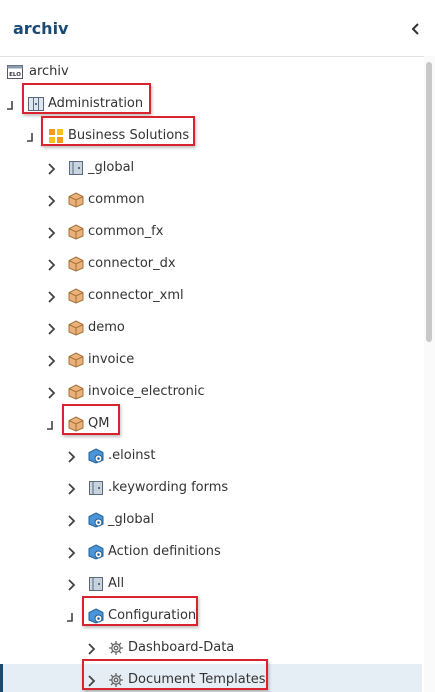 The height and width of the screenshot is (692, 435). What do you see at coordinates (41, 28) in the screenshot?
I see `archive-title: archiv` at bounding box center [41, 28].